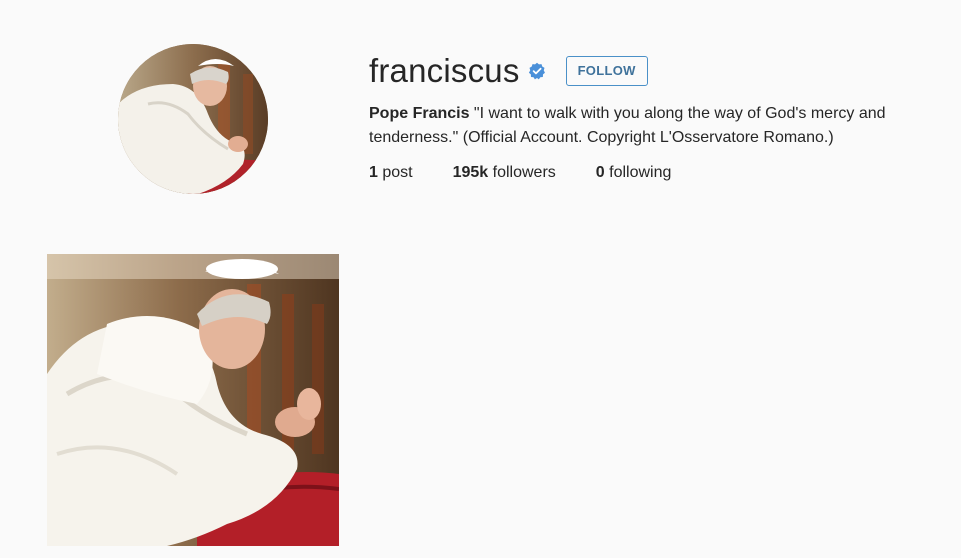 The width and height of the screenshot is (961, 558). Describe the element at coordinates (537, 71) in the screenshot. I see `verified-badge-icon` at that location.